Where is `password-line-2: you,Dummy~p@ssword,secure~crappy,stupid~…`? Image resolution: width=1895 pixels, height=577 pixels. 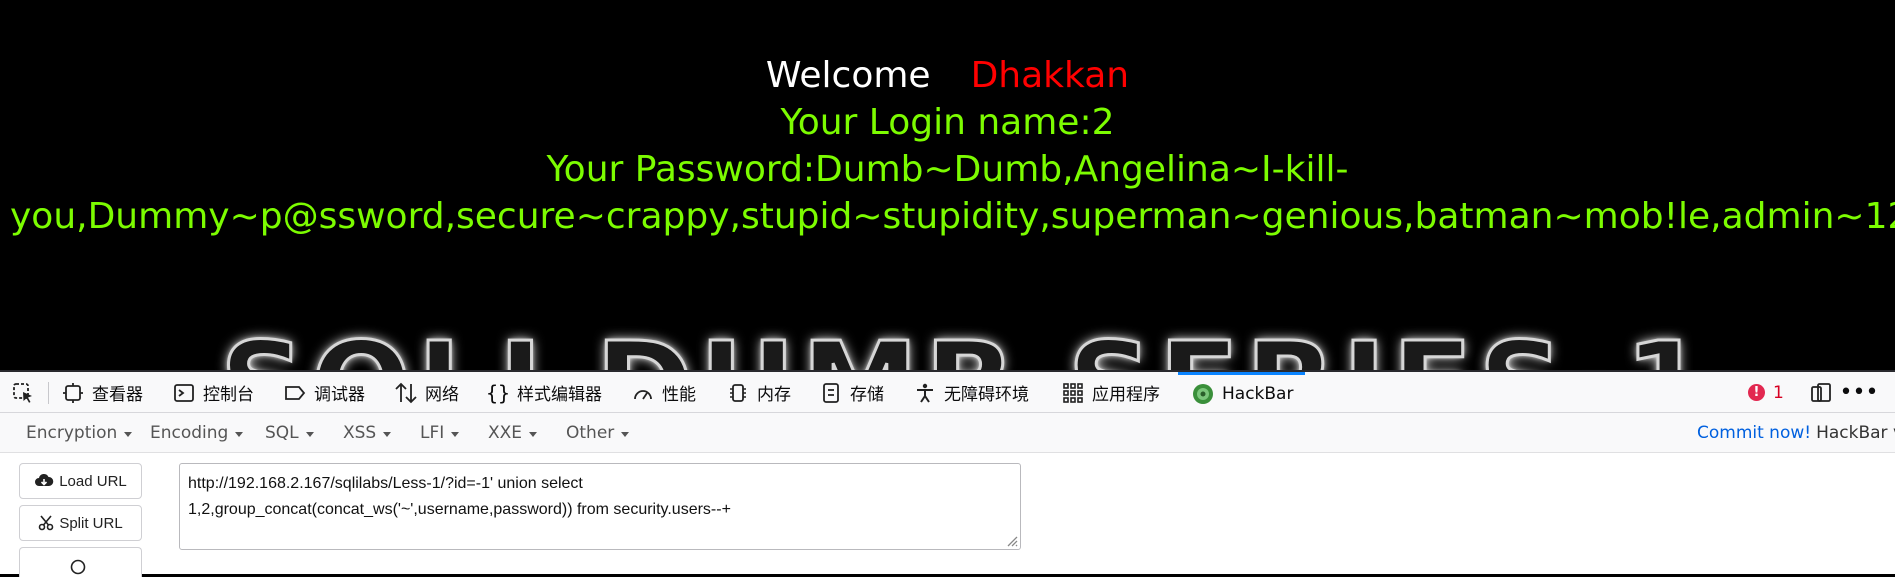
password-line-2: you,Dummy~p@ssword,secure~crappy,stupid~… is located at coordinates (952, 216).